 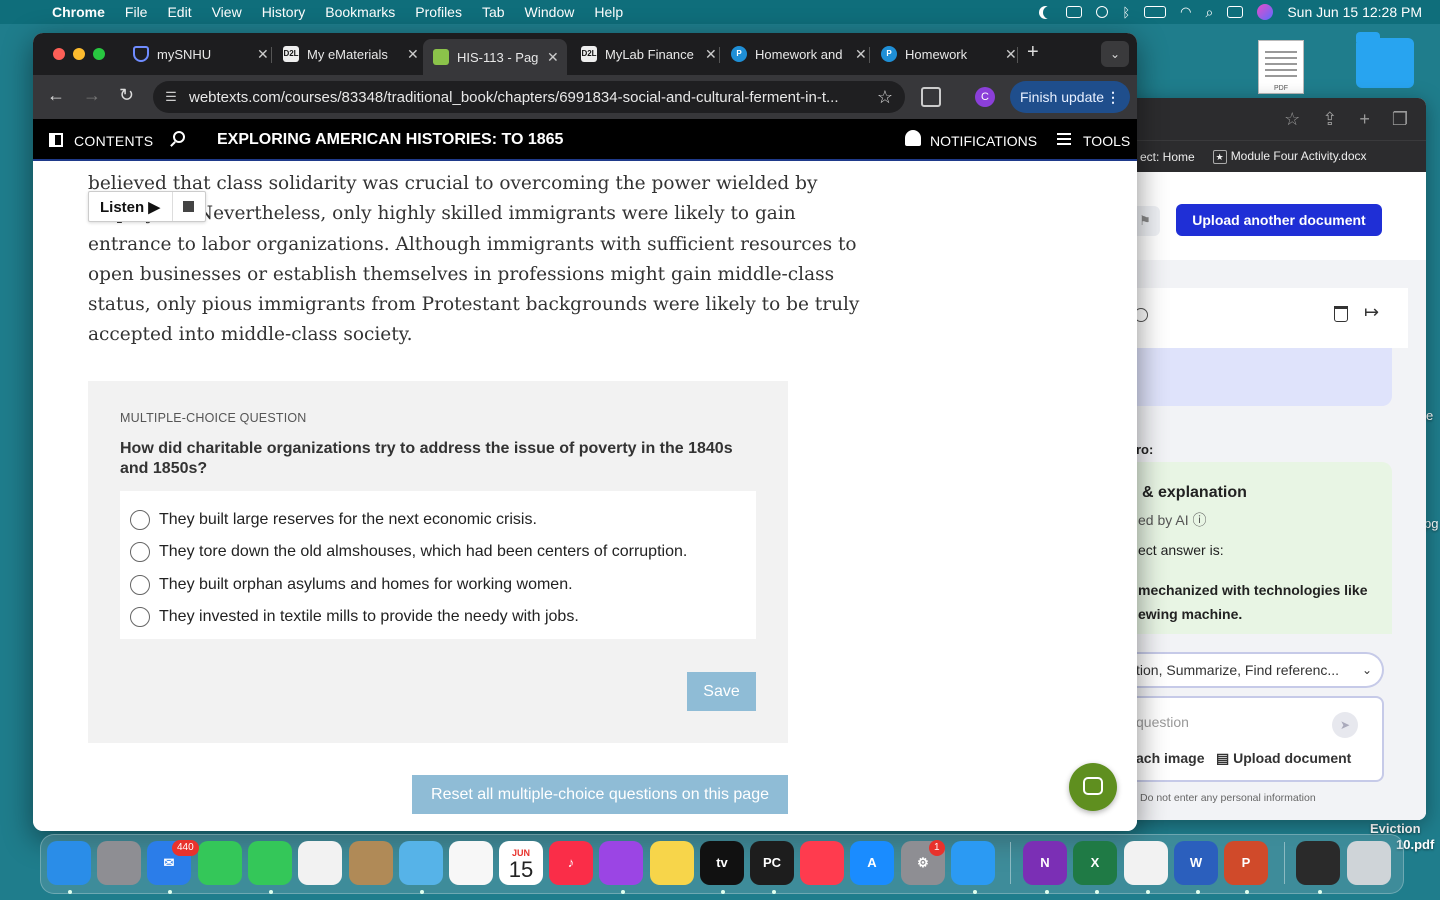 What do you see at coordinates (1095, 863) in the screenshot?
I see `dock-excel-icon: X` at bounding box center [1095, 863].